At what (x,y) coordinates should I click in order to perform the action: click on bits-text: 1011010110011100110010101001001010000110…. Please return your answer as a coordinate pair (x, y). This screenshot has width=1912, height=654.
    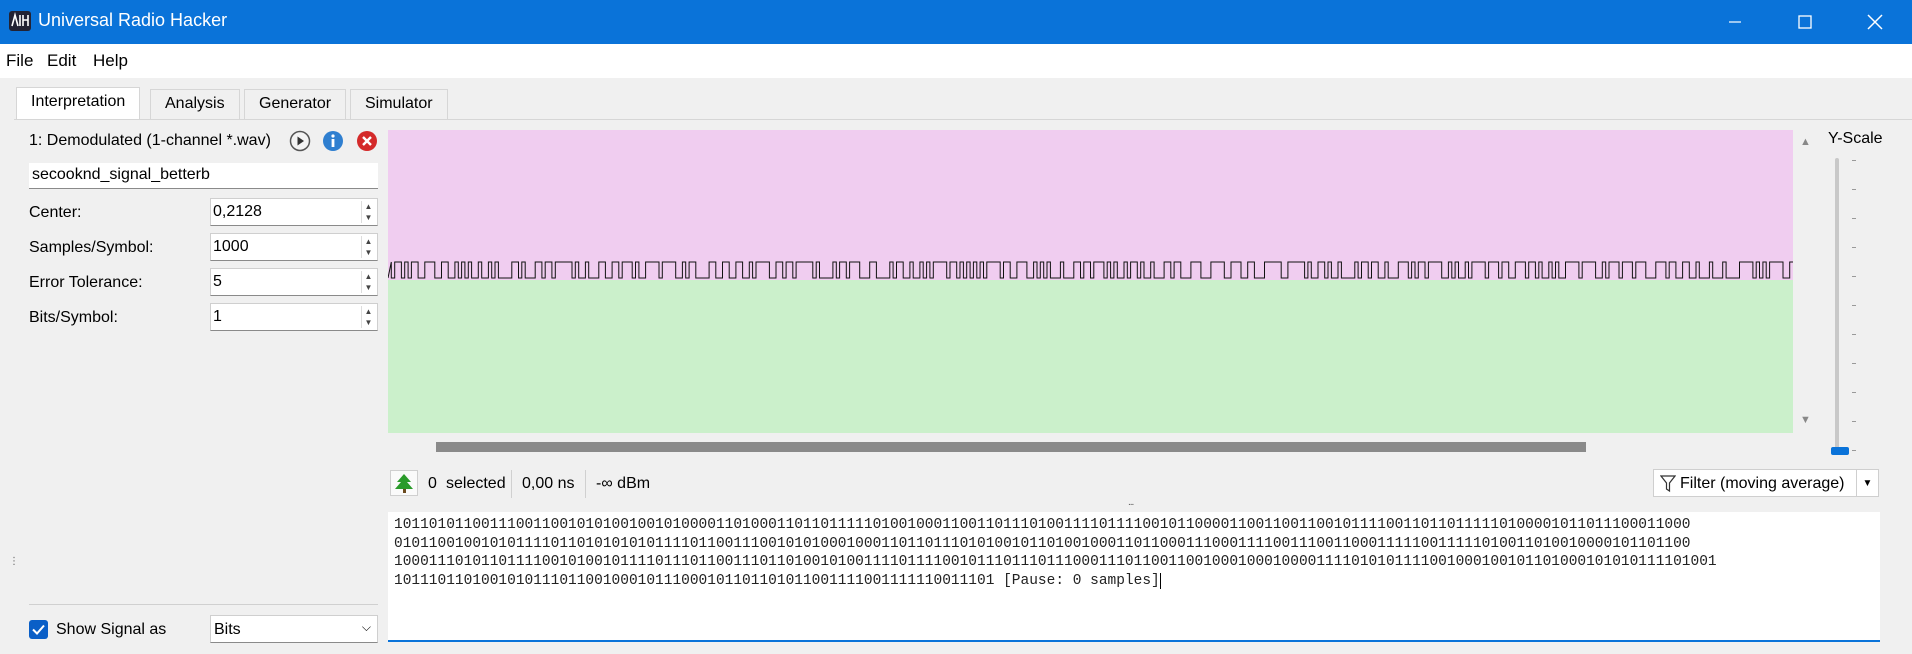
    Looking at the image, I should click on (1055, 553).